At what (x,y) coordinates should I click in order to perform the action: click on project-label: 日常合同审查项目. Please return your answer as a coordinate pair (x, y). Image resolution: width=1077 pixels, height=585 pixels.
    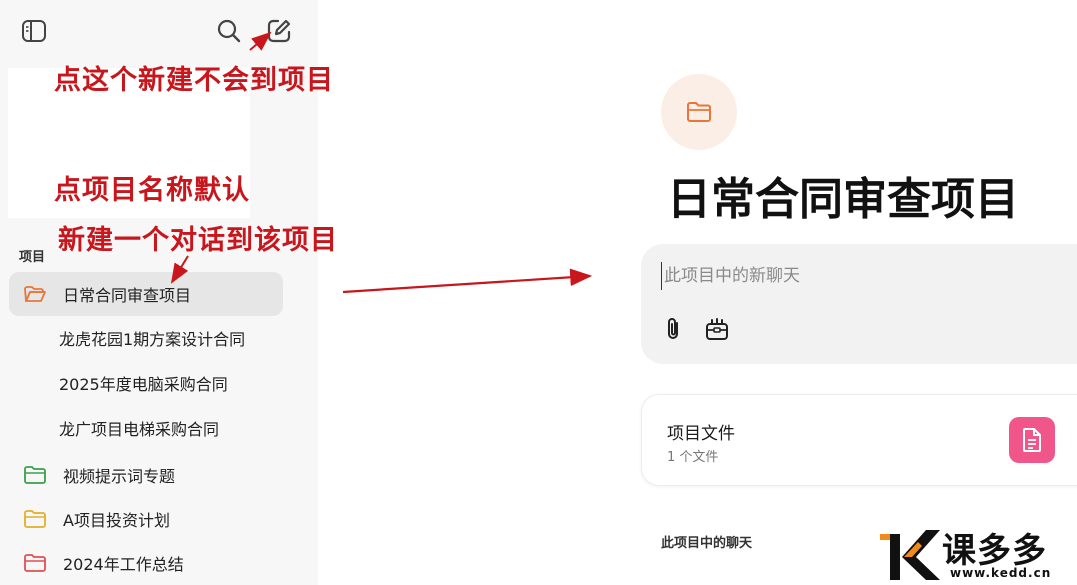
    Looking at the image, I should click on (127, 295).